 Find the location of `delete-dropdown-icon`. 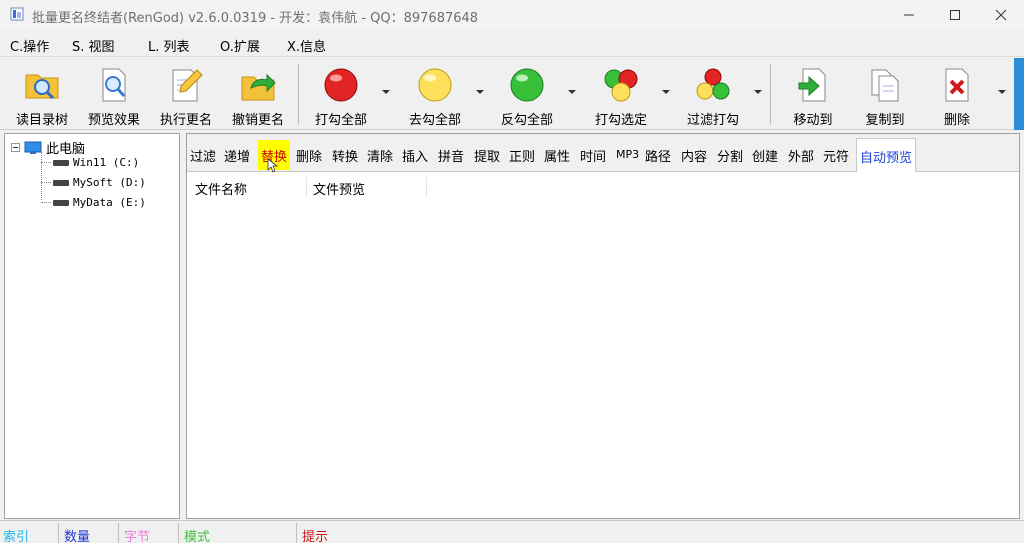

delete-dropdown-icon is located at coordinates (1002, 92).